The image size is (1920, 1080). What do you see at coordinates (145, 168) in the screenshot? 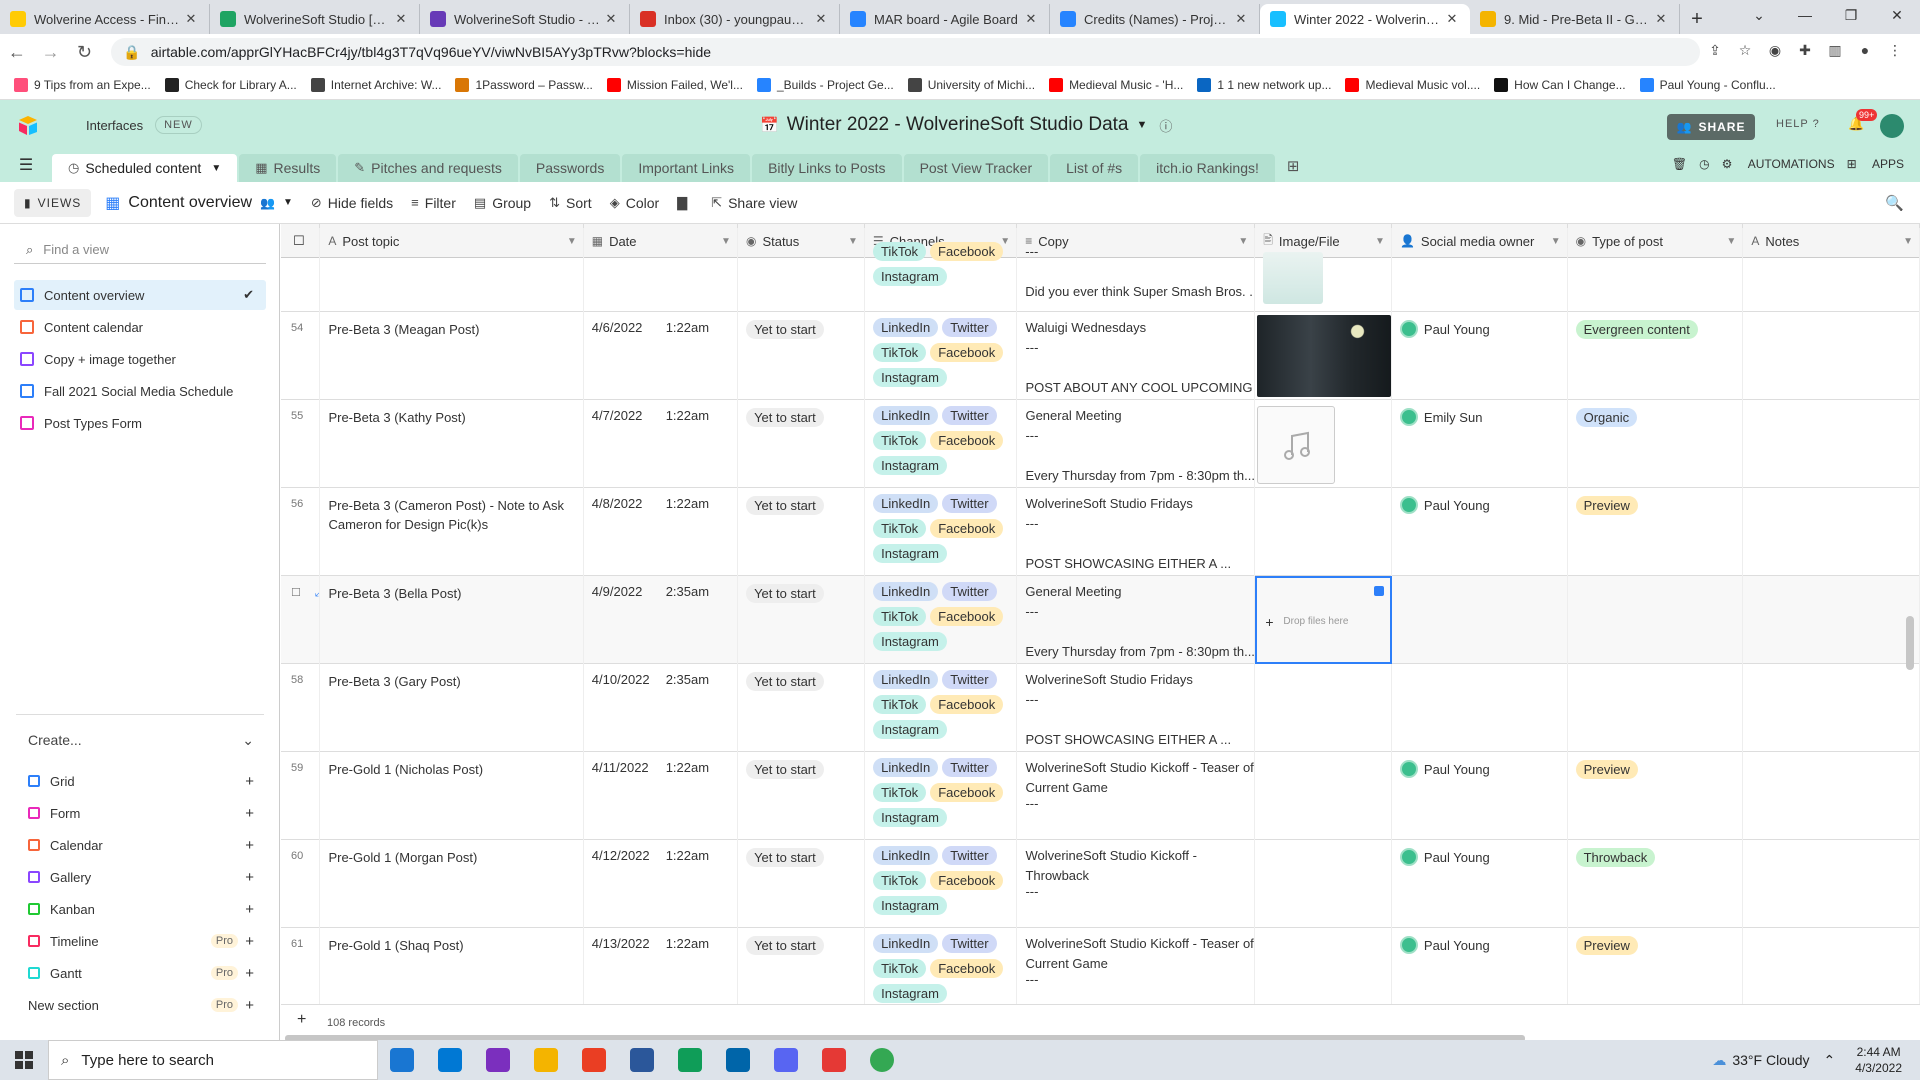
I see `table-tab: ◷ Scheduled content ▼` at bounding box center [145, 168].